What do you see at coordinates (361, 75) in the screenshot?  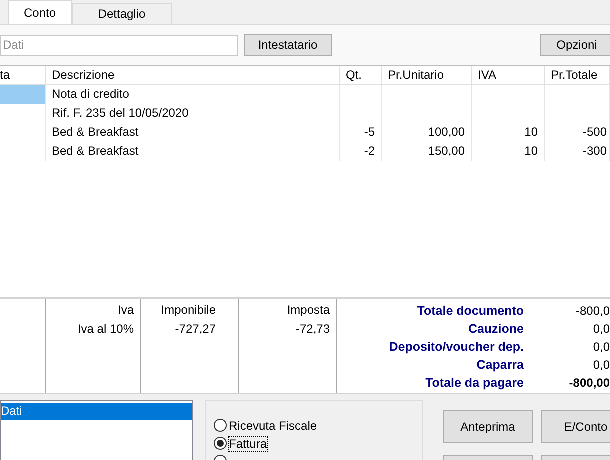 I see `column-header: Qt.` at bounding box center [361, 75].